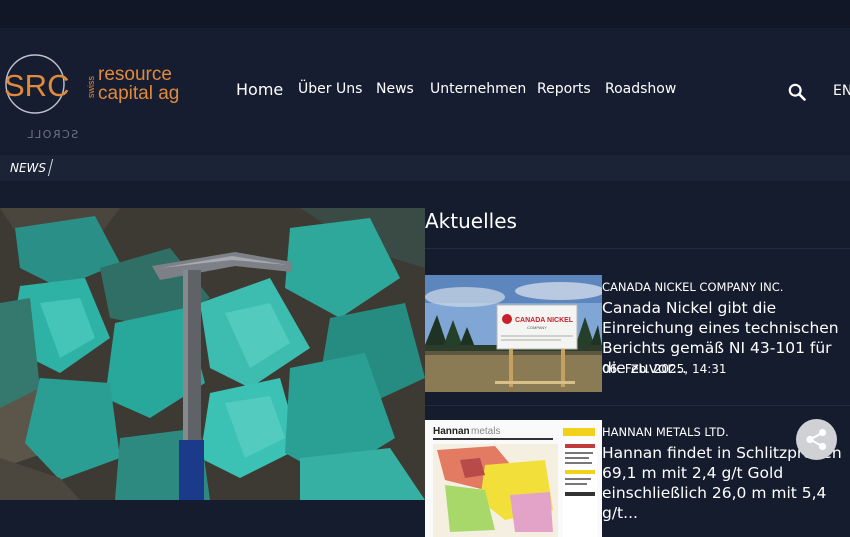  Describe the element at coordinates (665, 432) in the screenshot. I see `news-company: HANNAN METALS LTD.` at that location.